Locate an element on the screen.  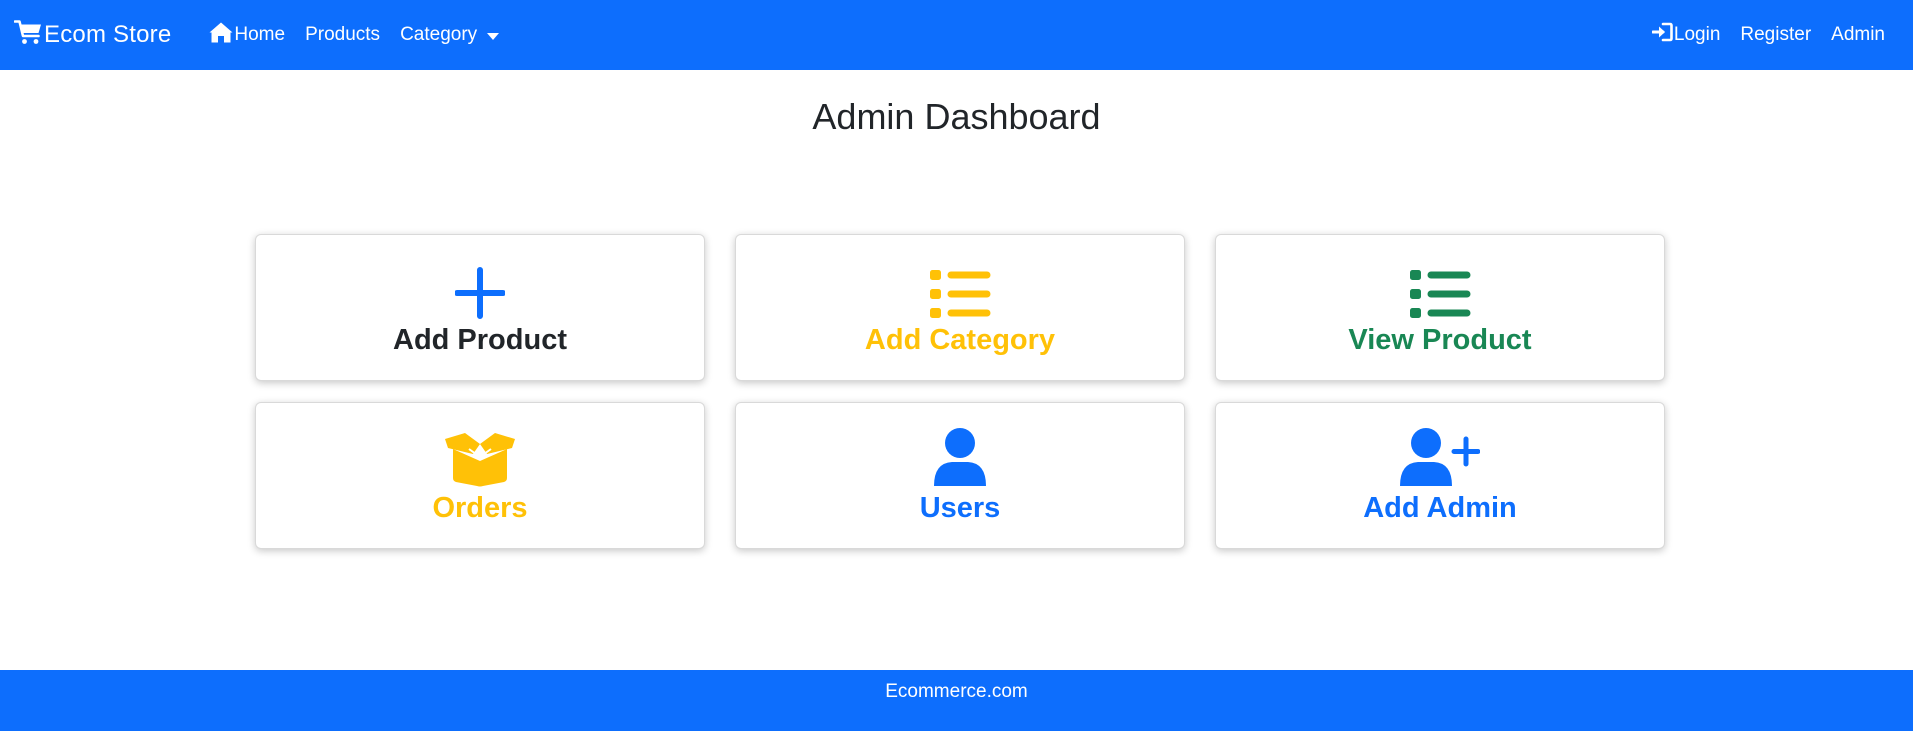
orders-label: Orders is located at coordinates (480, 507).